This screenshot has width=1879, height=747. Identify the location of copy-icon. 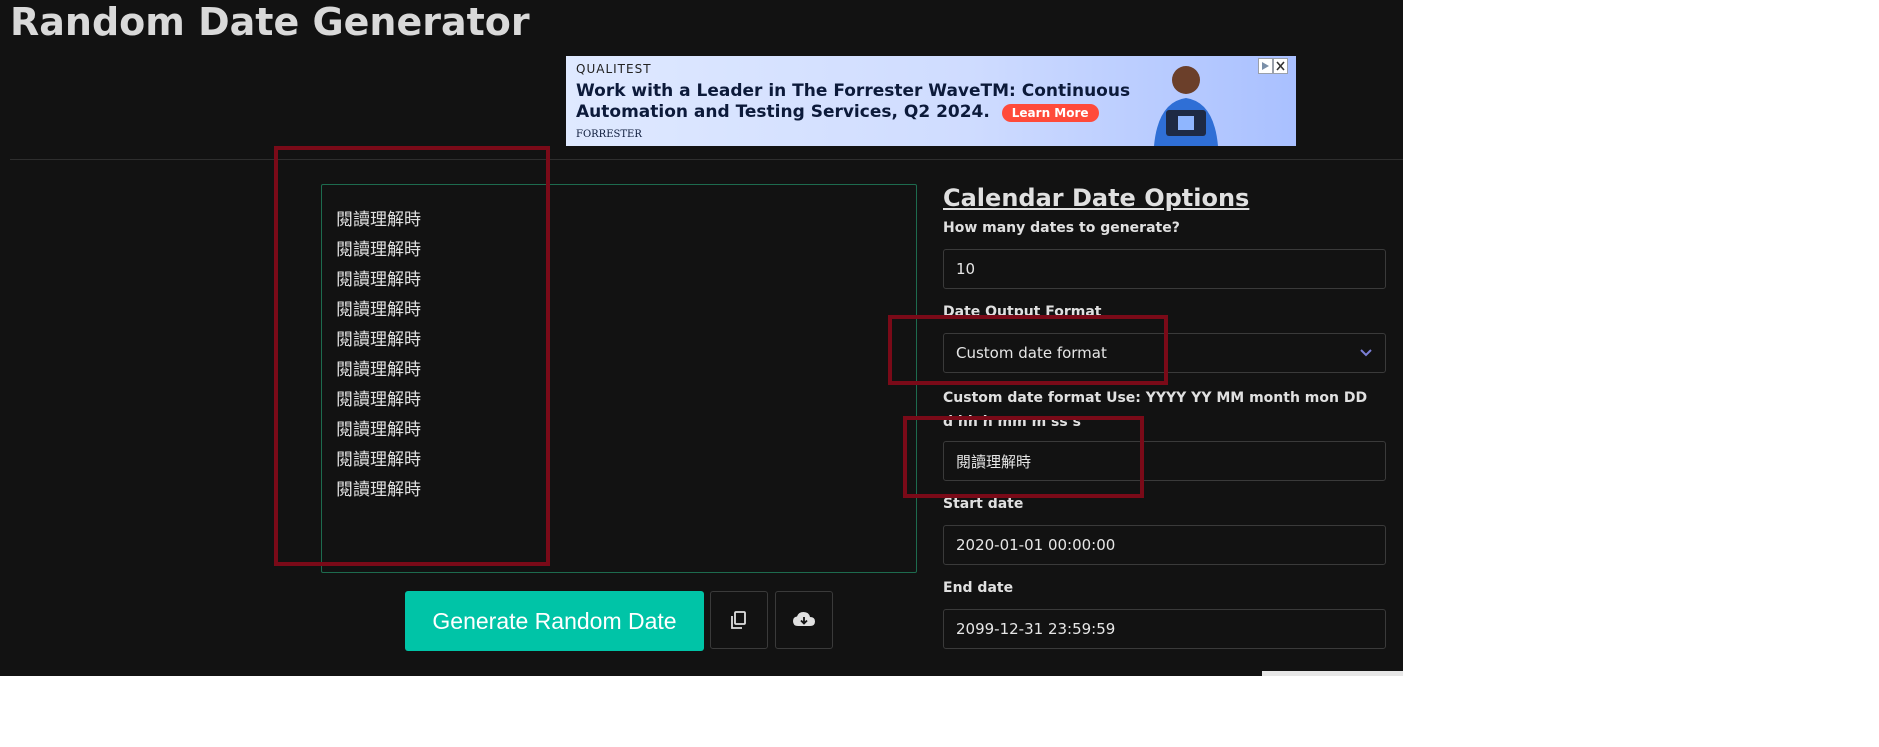
(738, 620).